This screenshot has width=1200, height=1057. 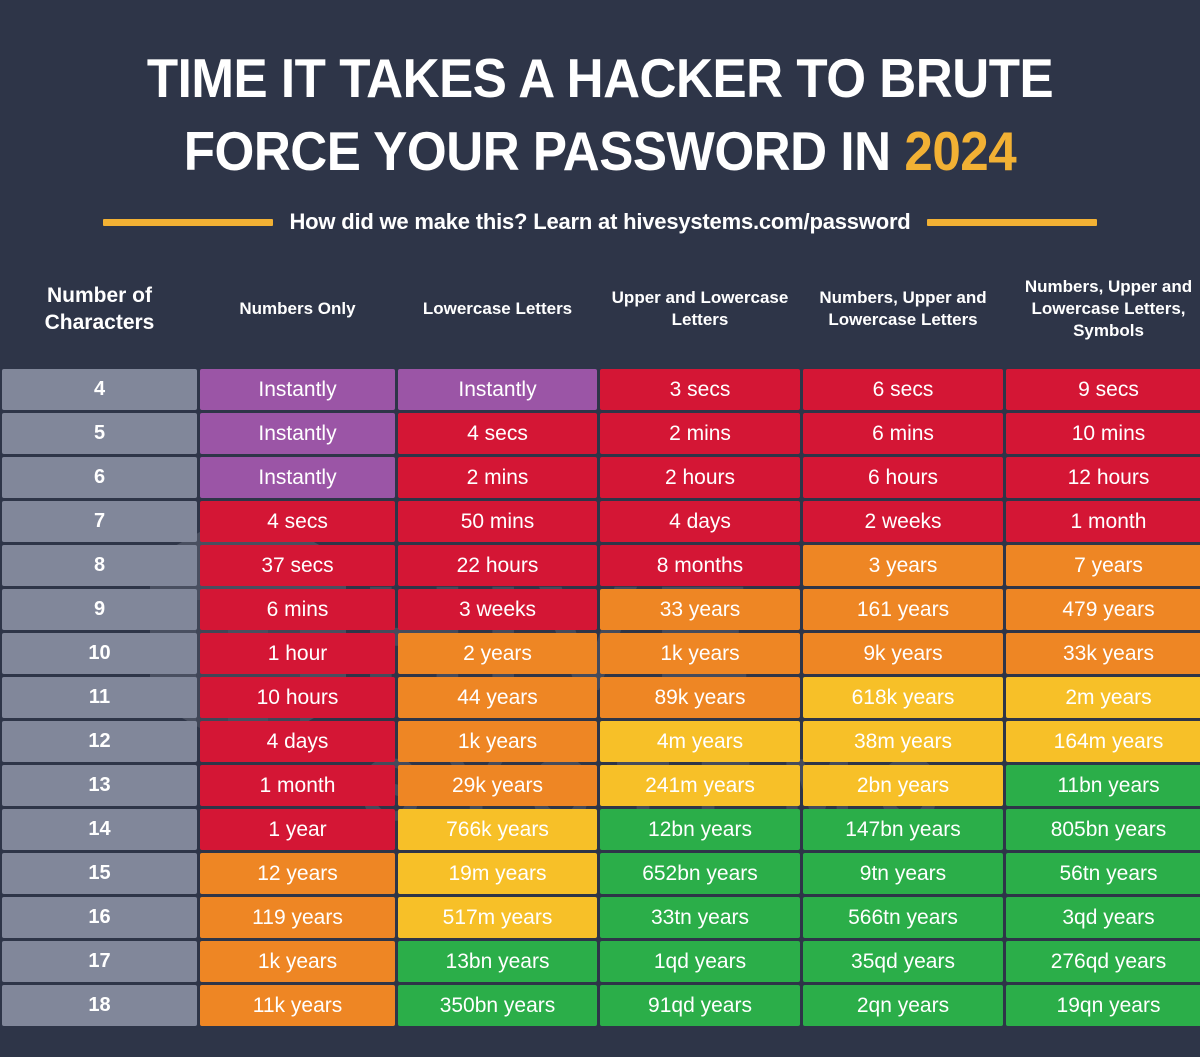 I want to click on crack-time-cell: 119 years, so click(x=297, y=918).